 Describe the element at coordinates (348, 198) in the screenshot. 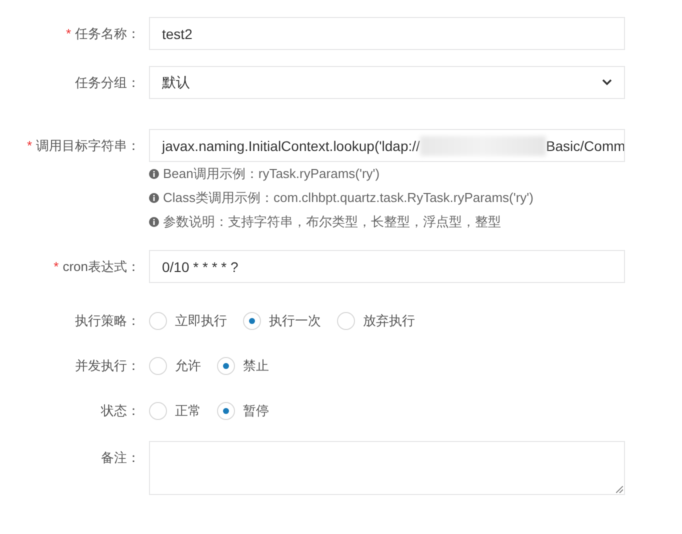

I see `hint-text: Class类调用示例：com.clhbpt.quartz.task.RyTask.ryParams('ry')` at that location.